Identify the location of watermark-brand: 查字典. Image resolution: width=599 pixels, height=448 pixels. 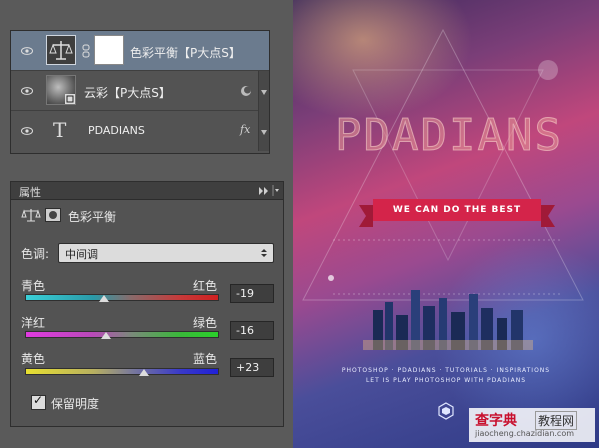
(496, 421).